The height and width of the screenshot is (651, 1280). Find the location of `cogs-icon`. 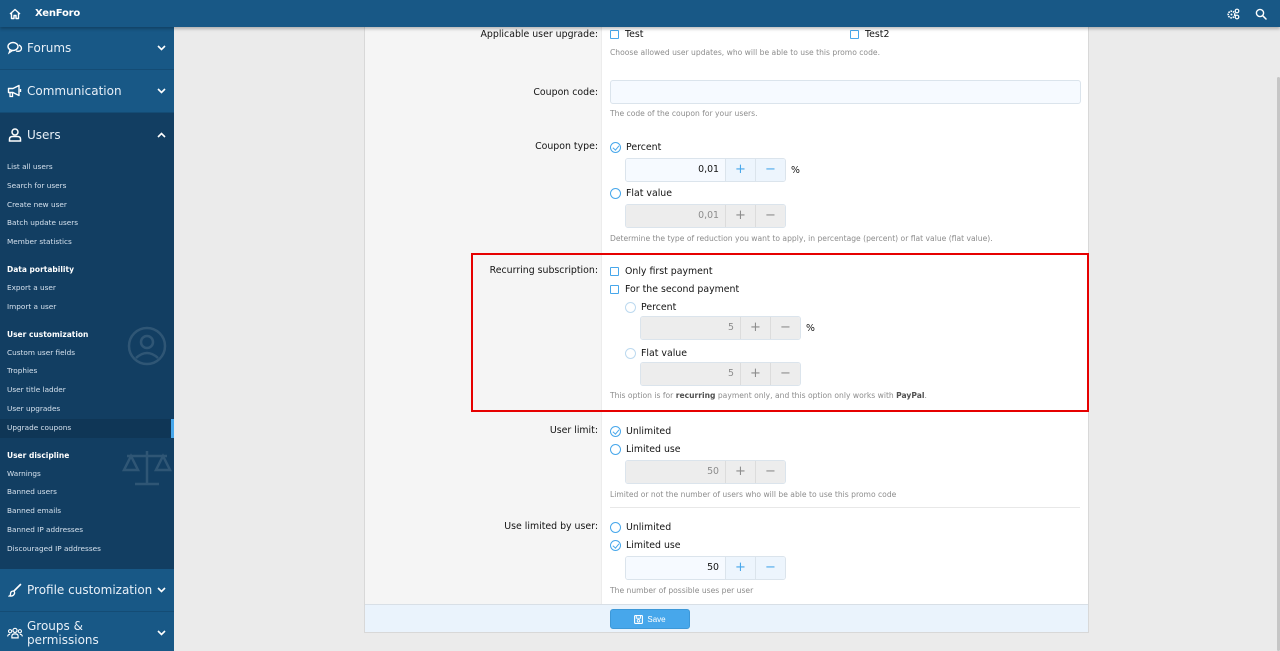

cogs-icon is located at coordinates (1233, 14).